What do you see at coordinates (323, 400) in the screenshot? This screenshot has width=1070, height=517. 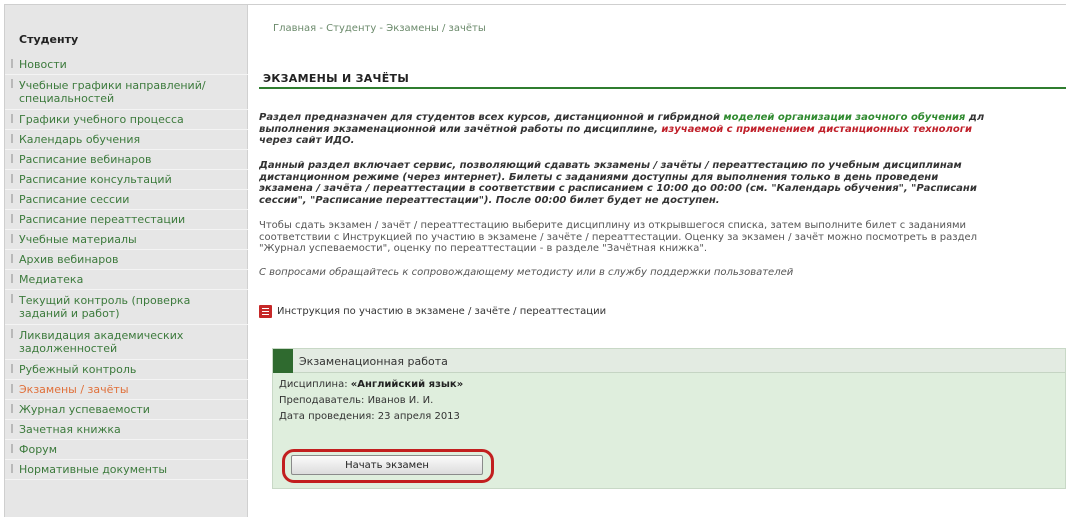 I see `teacher-label: Преподаватель:` at bounding box center [323, 400].